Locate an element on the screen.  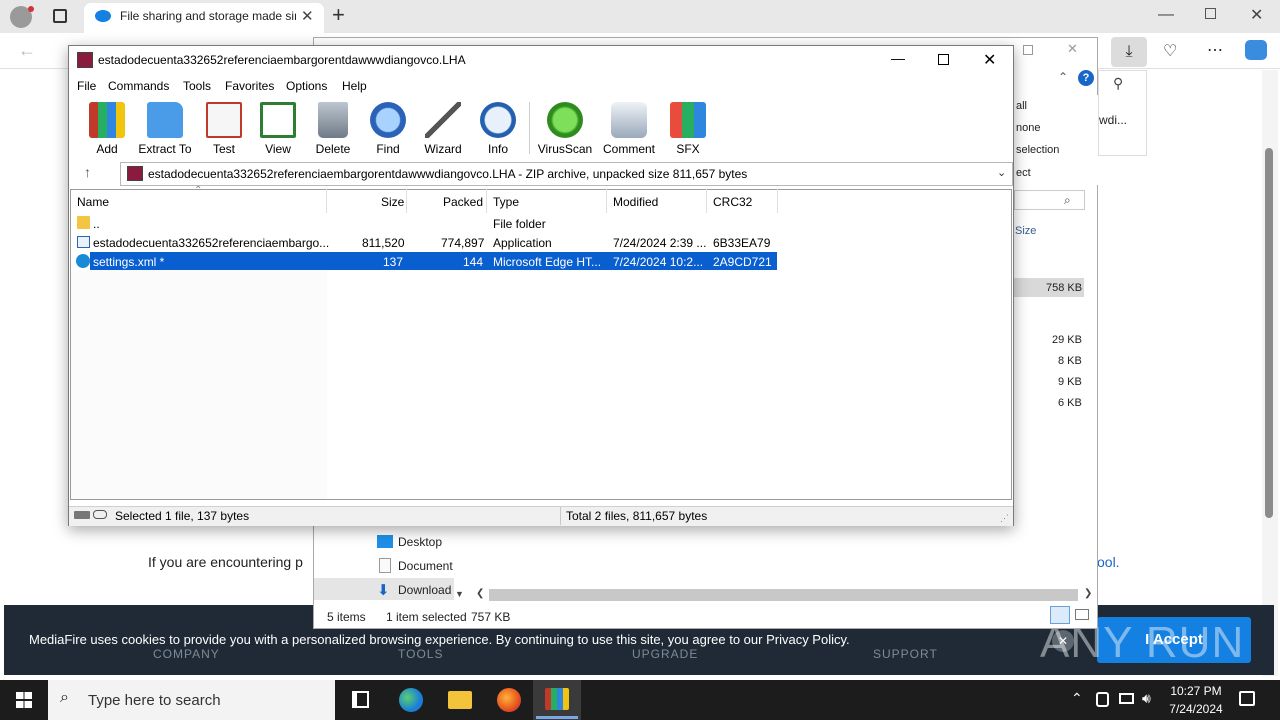
column-size: Size is located at coordinates (392, 202).